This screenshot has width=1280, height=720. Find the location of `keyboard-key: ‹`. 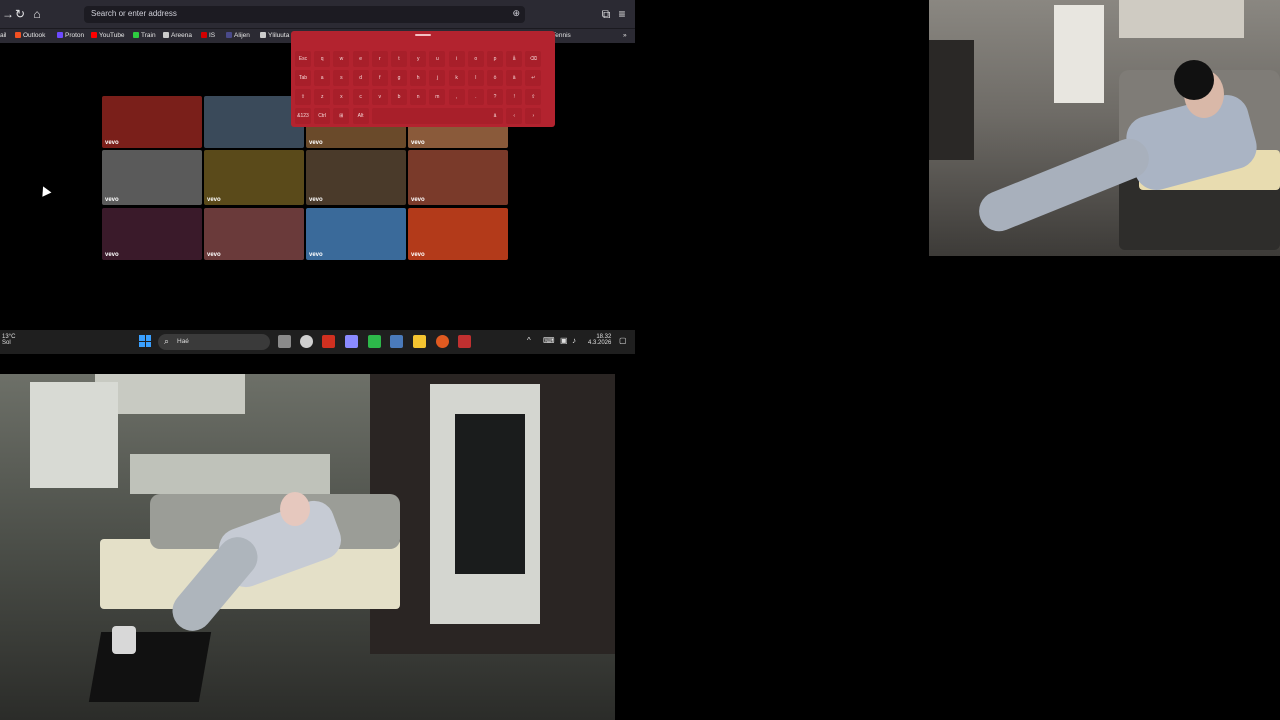

keyboard-key: ‹ is located at coordinates (514, 116).